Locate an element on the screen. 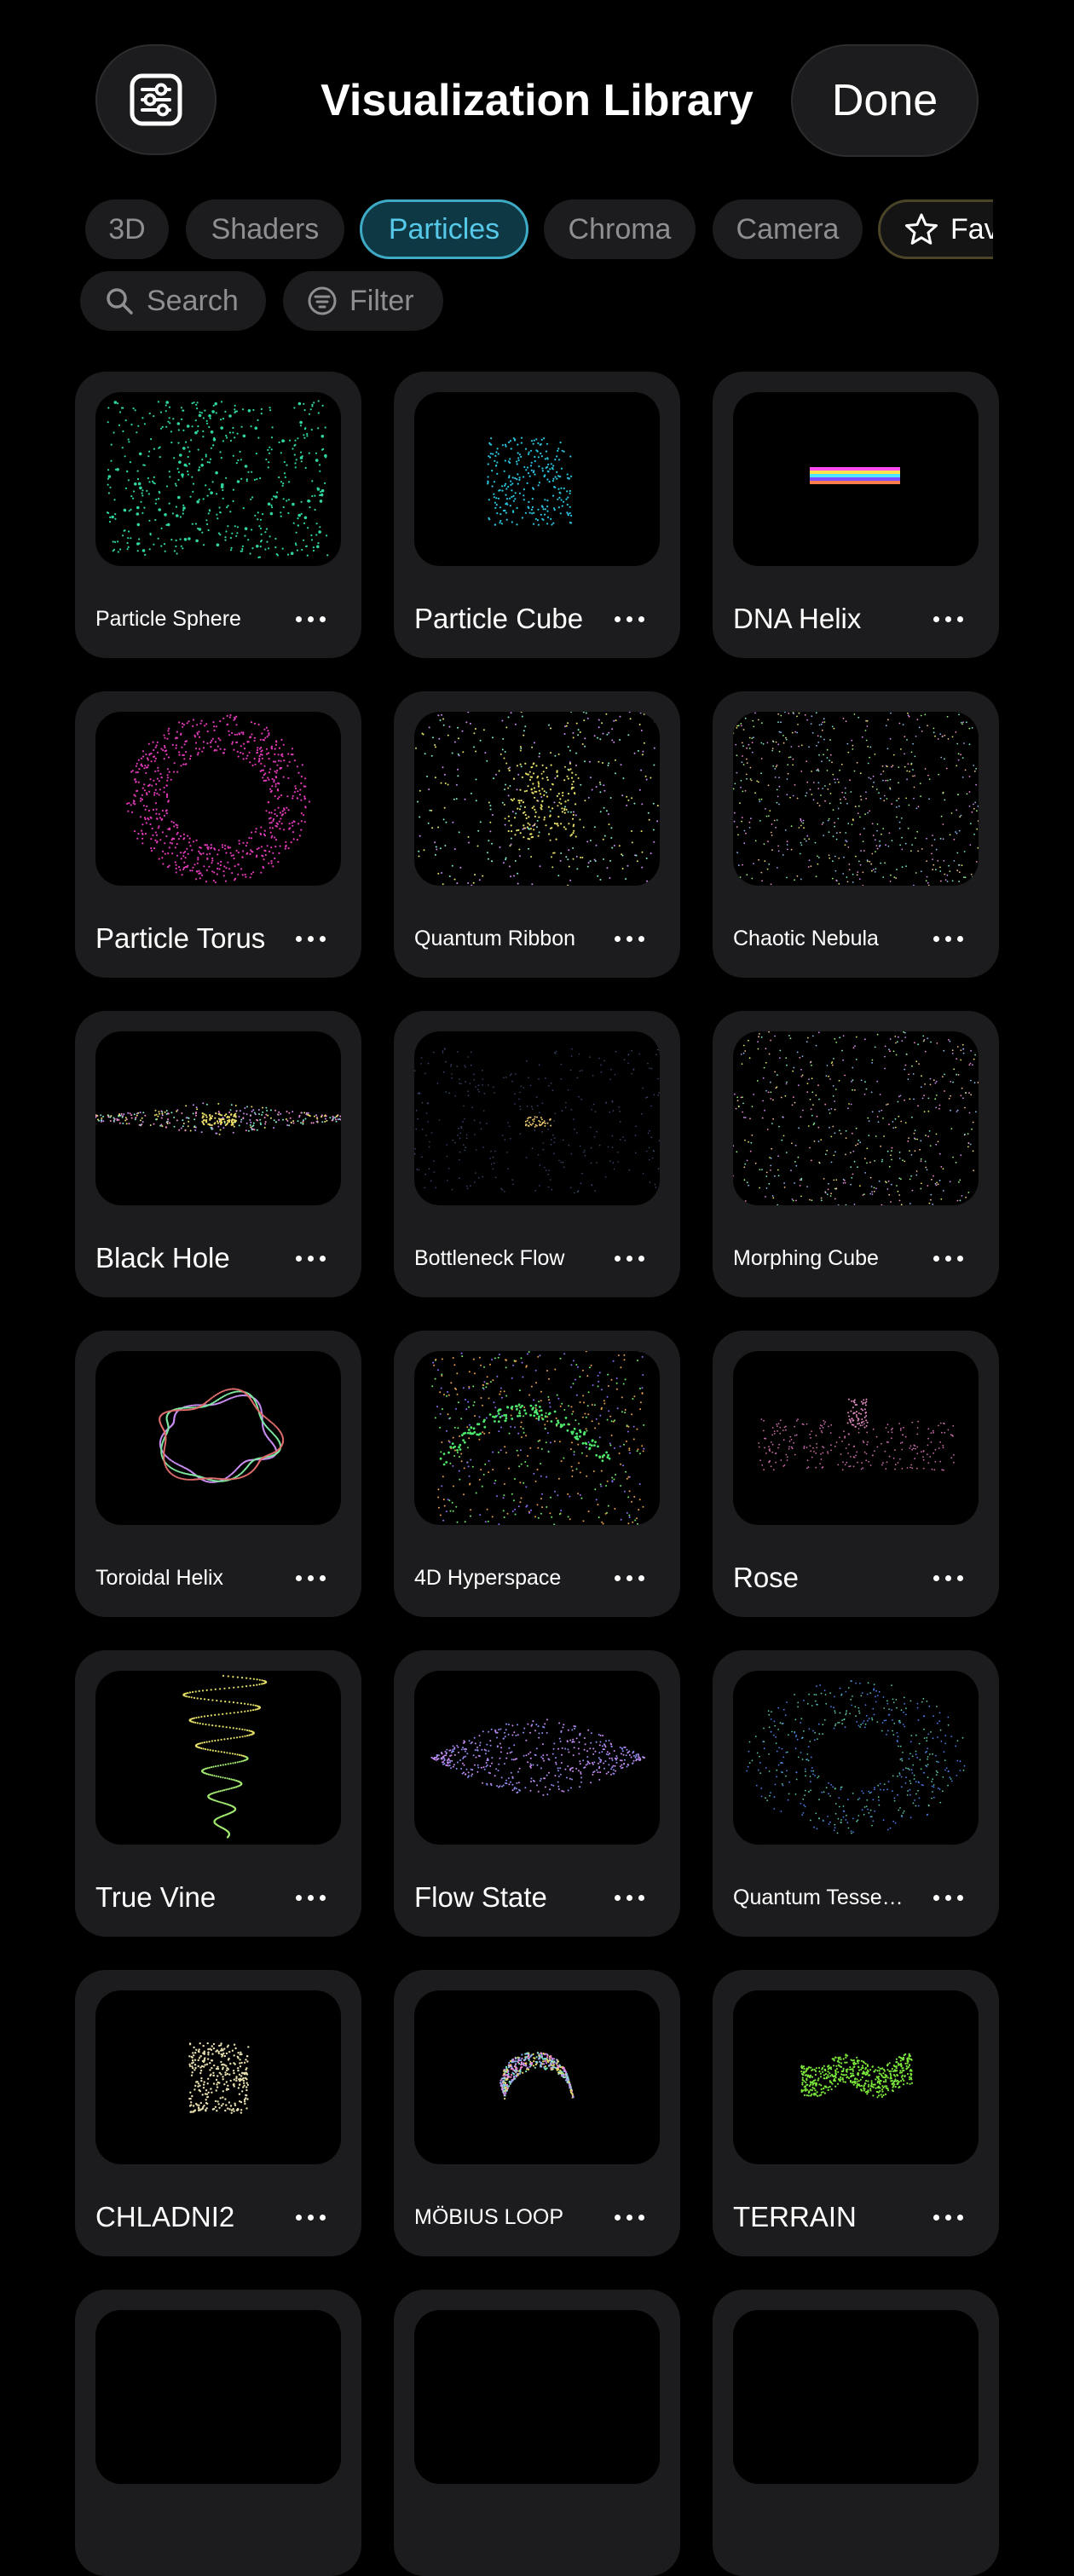 The height and width of the screenshot is (2576, 1074). page-title: Visualization Library is located at coordinates (537, 100).